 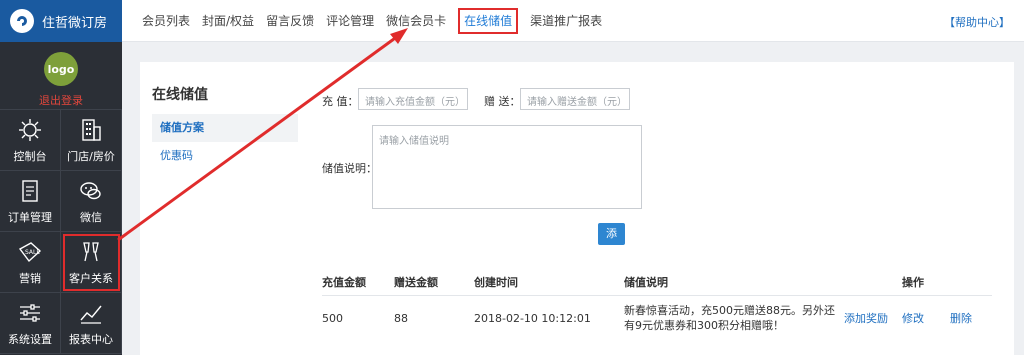 I want to click on delete-link: 删除, so click(x=971, y=318).